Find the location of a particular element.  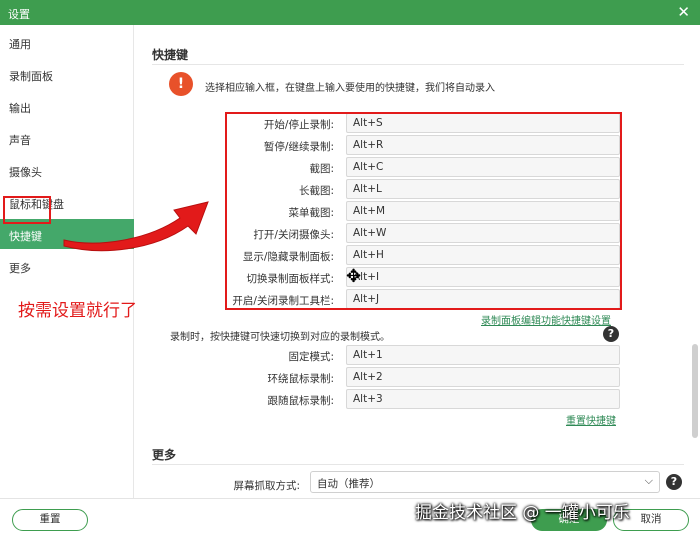

reset-button: 重置 is located at coordinates (50, 520).